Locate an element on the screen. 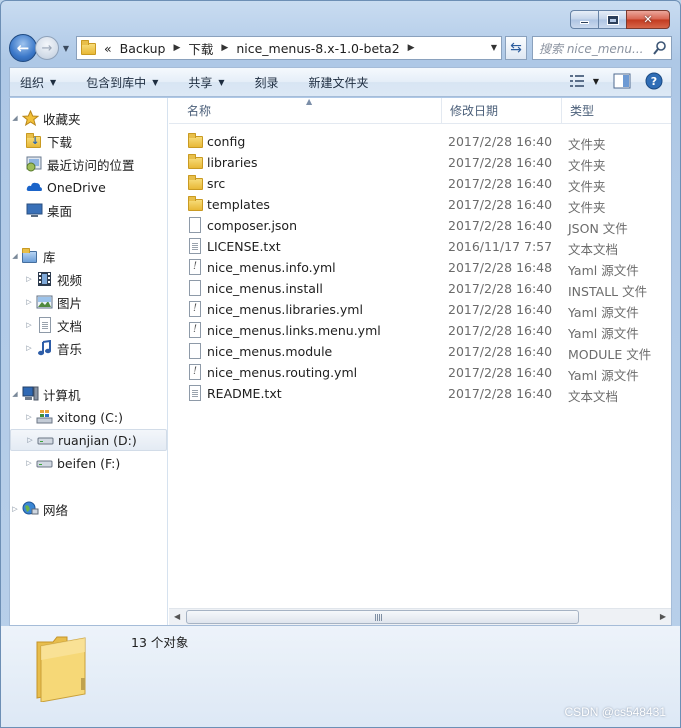  breadcrumb-overflow: « is located at coordinates (108, 48).